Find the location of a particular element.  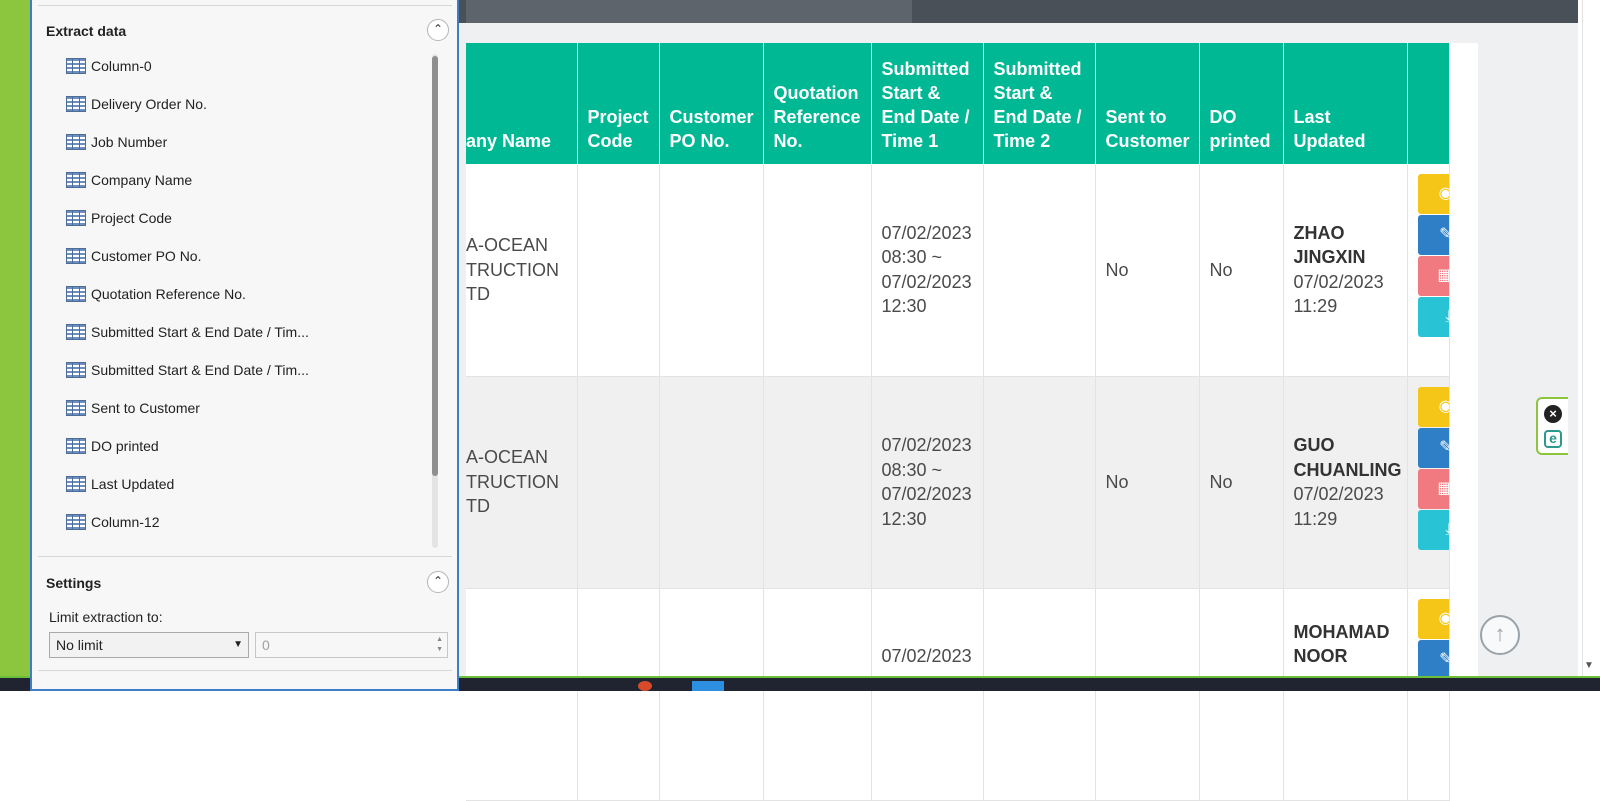

page-scrollbar is located at coordinates (1591, 345).